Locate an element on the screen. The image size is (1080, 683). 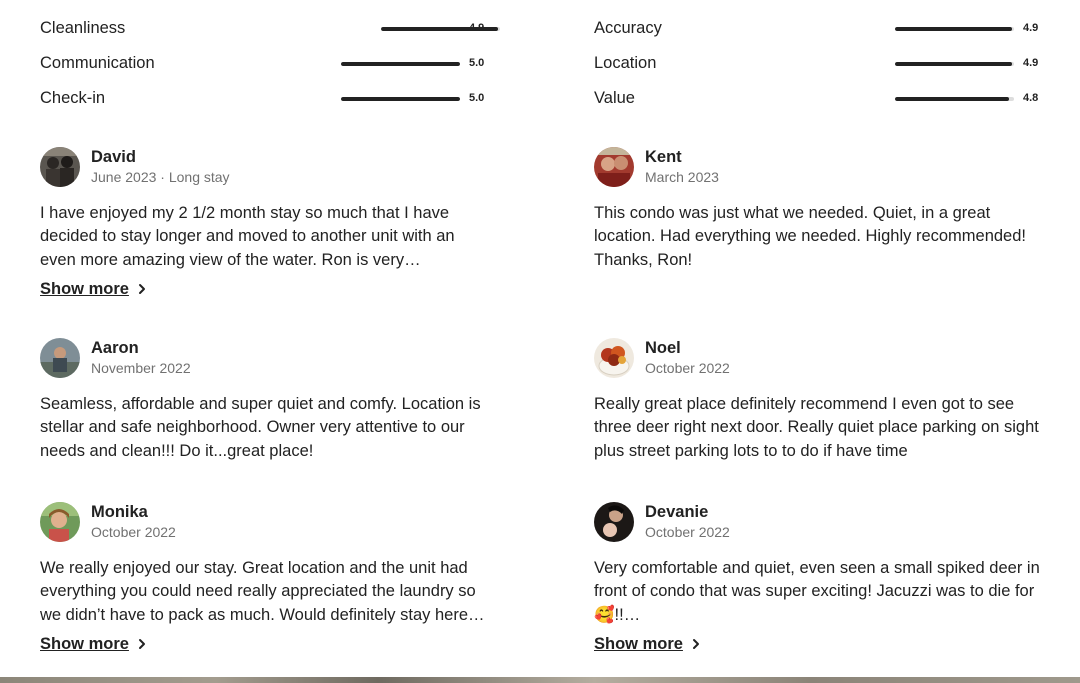
photo-strip is located at coordinates (540, 680).